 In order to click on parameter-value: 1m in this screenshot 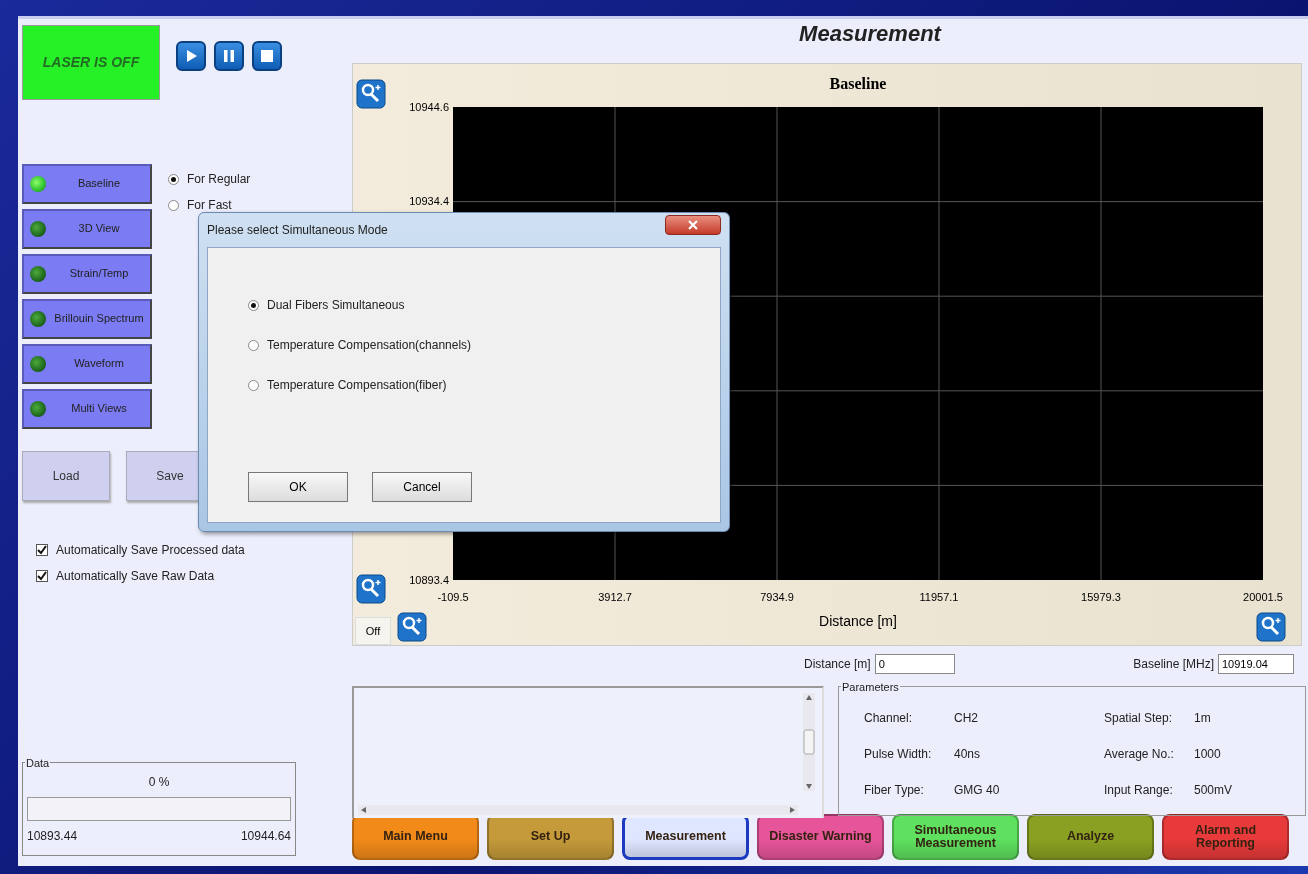, I will do `click(1203, 718)`.